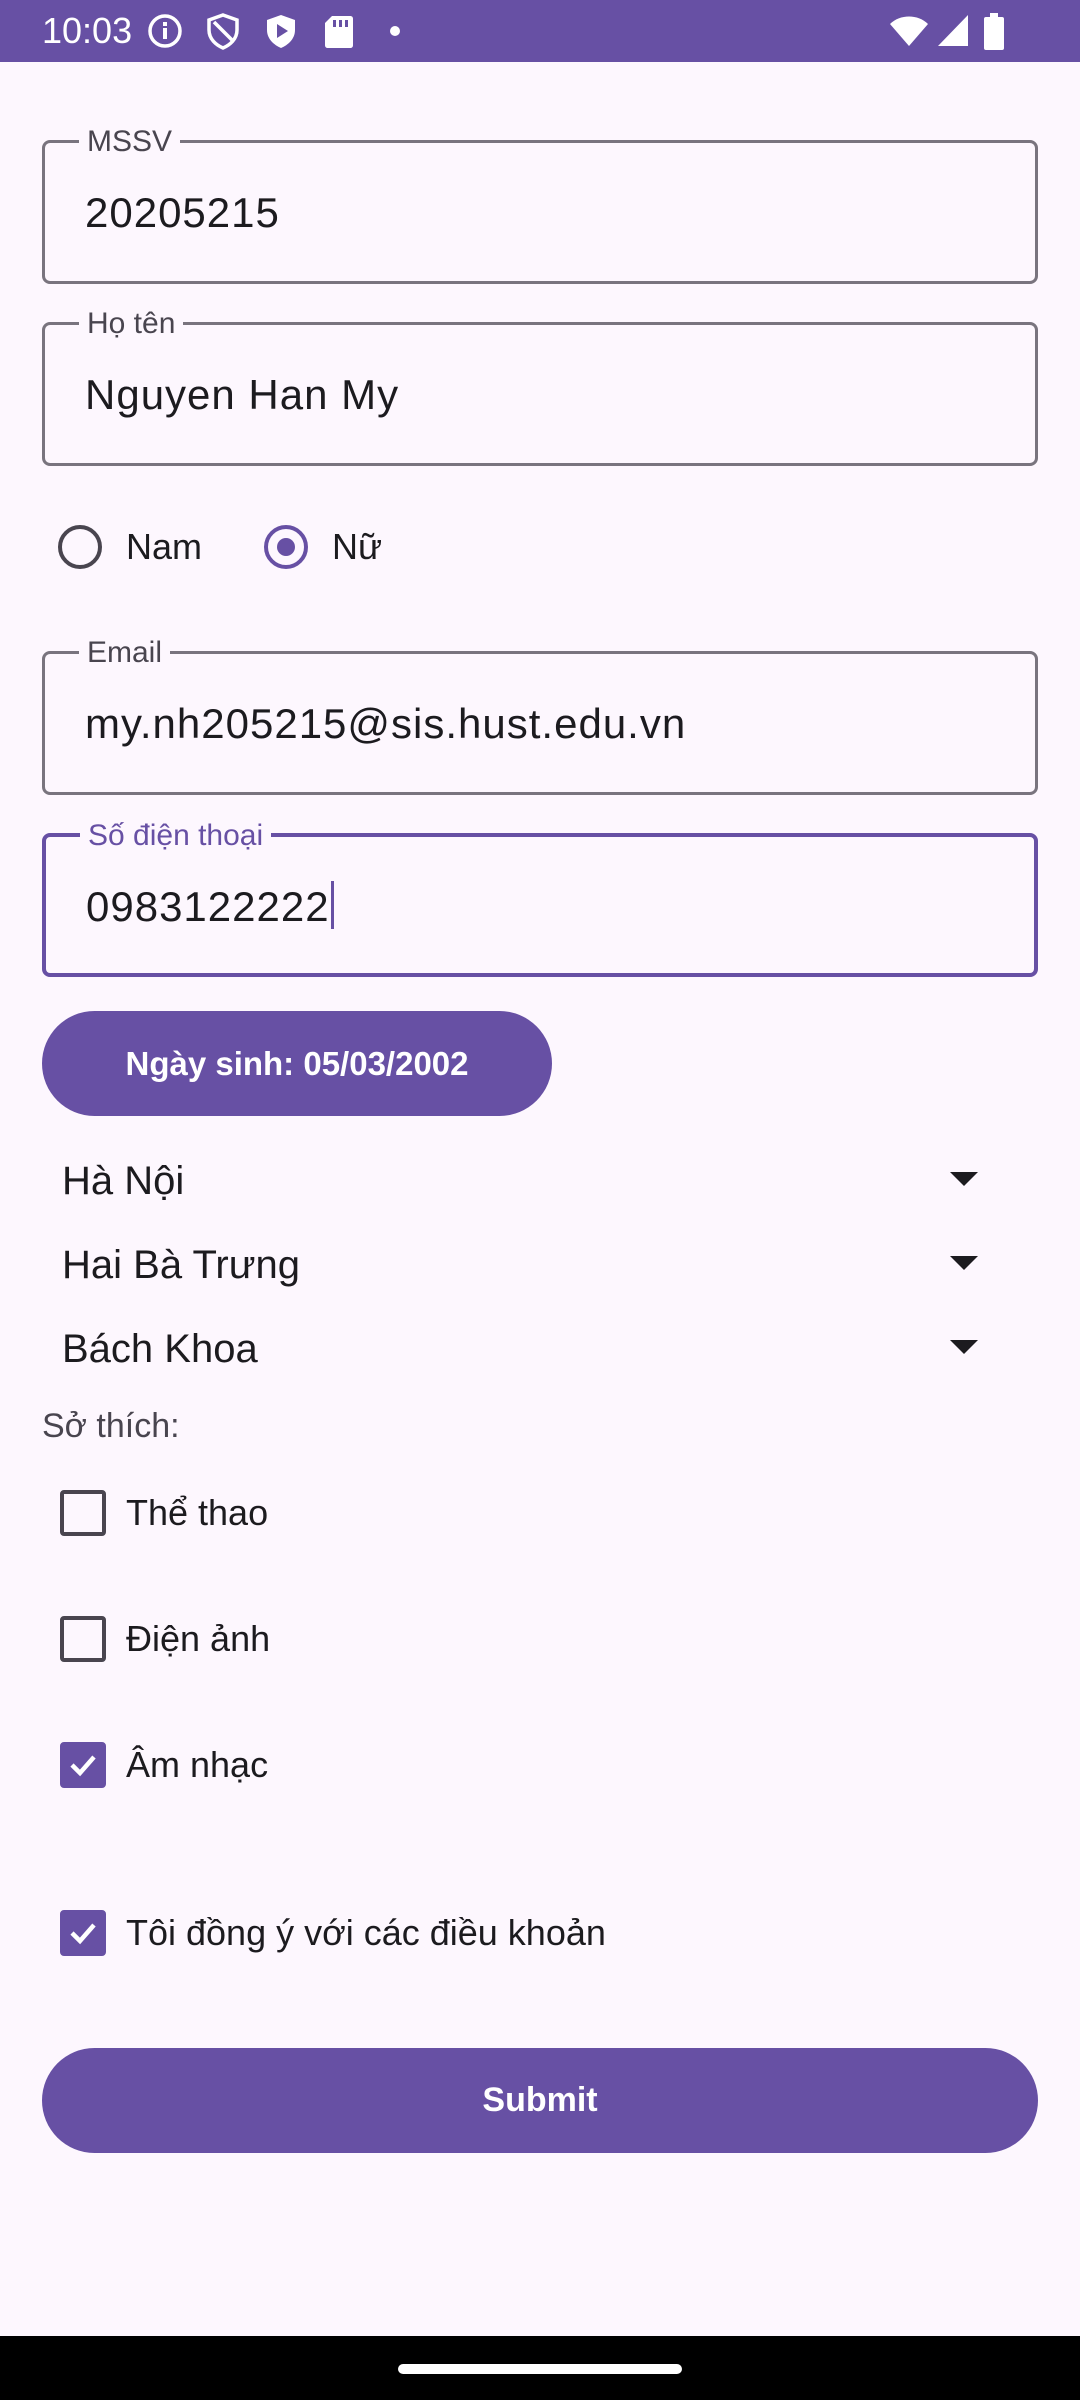 The height and width of the screenshot is (2400, 1080). What do you see at coordinates (164, 547) in the screenshot?
I see `radio-nam-label: Nam` at bounding box center [164, 547].